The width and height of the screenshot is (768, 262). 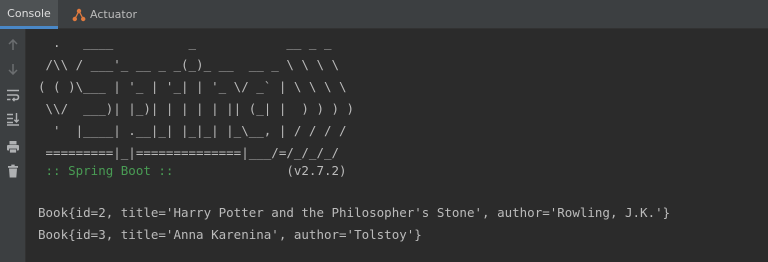 What do you see at coordinates (185, 42) in the screenshot?
I see `banner-line: . ____ _ __ _ _` at bounding box center [185, 42].